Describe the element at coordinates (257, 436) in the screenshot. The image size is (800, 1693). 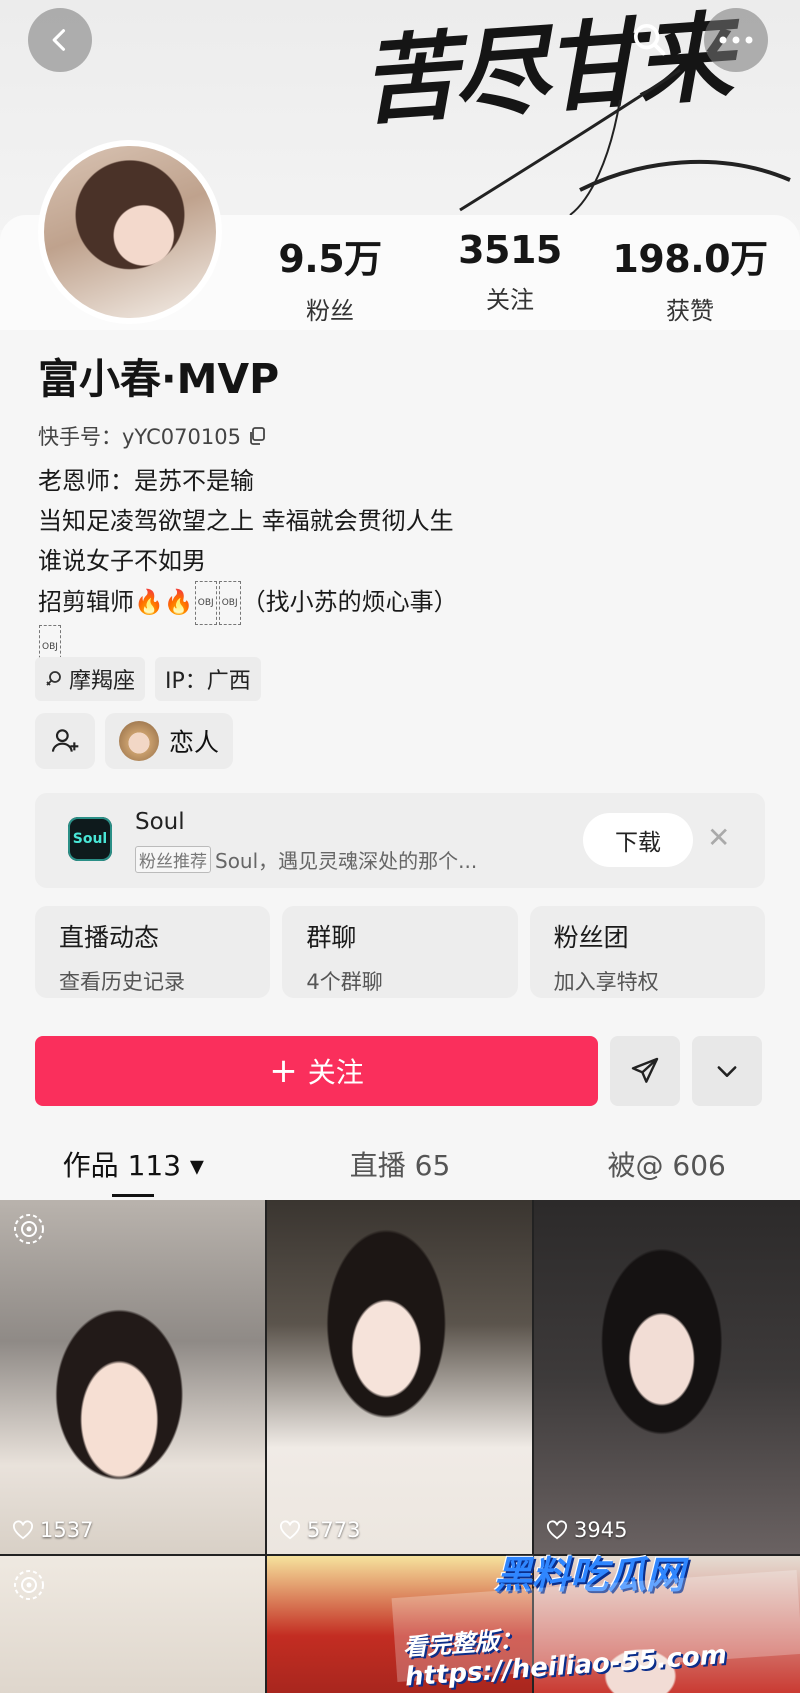
I see `copy-icon` at that location.